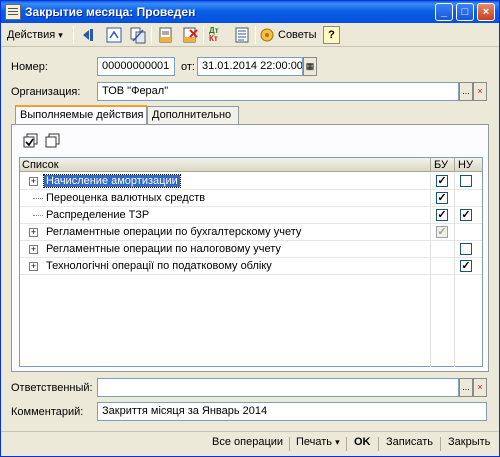  Describe the element at coordinates (81, 115) in the screenshot. I see `tab-actions: Выполняемые действия` at that location.